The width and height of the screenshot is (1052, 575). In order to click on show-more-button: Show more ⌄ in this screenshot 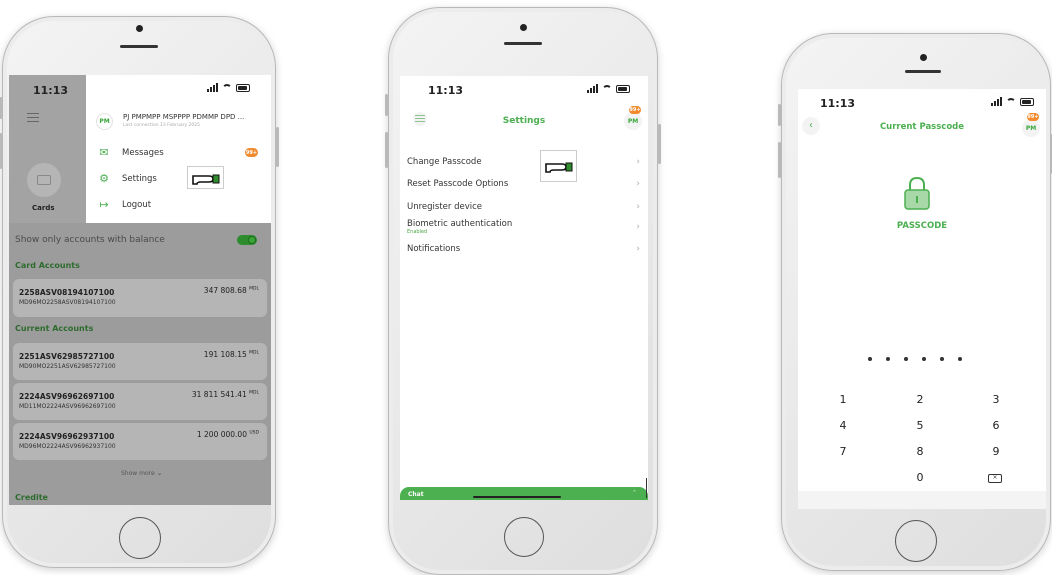, I will do `click(141, 473)`.